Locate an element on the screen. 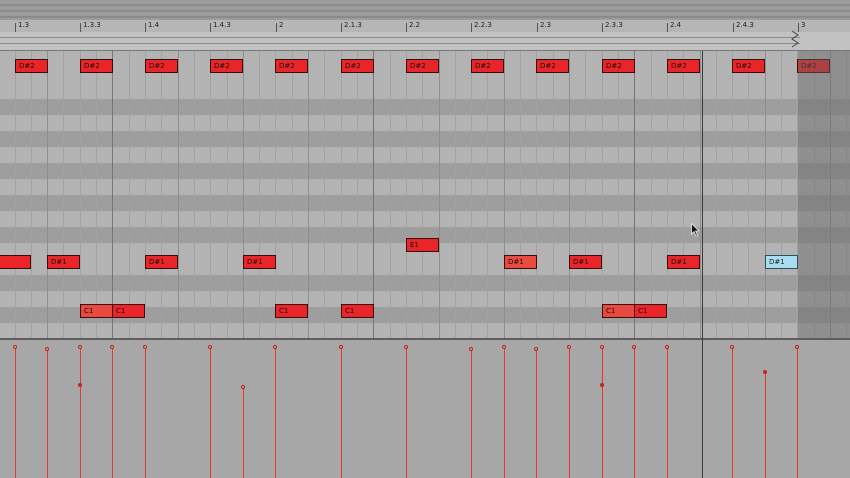 This screenshot has height=478, width=850. midi-note: E1 is located at coordinates (422, 245).